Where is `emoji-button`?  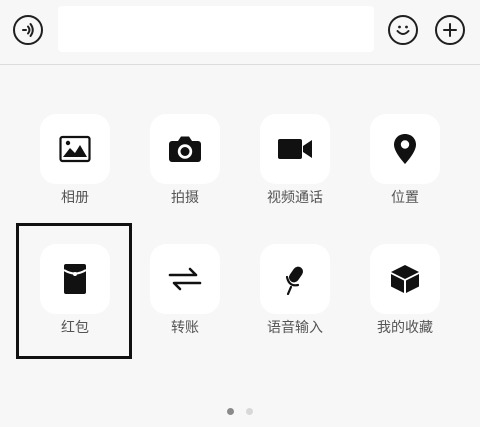
emoji-button is located at coordinates (403, 30).